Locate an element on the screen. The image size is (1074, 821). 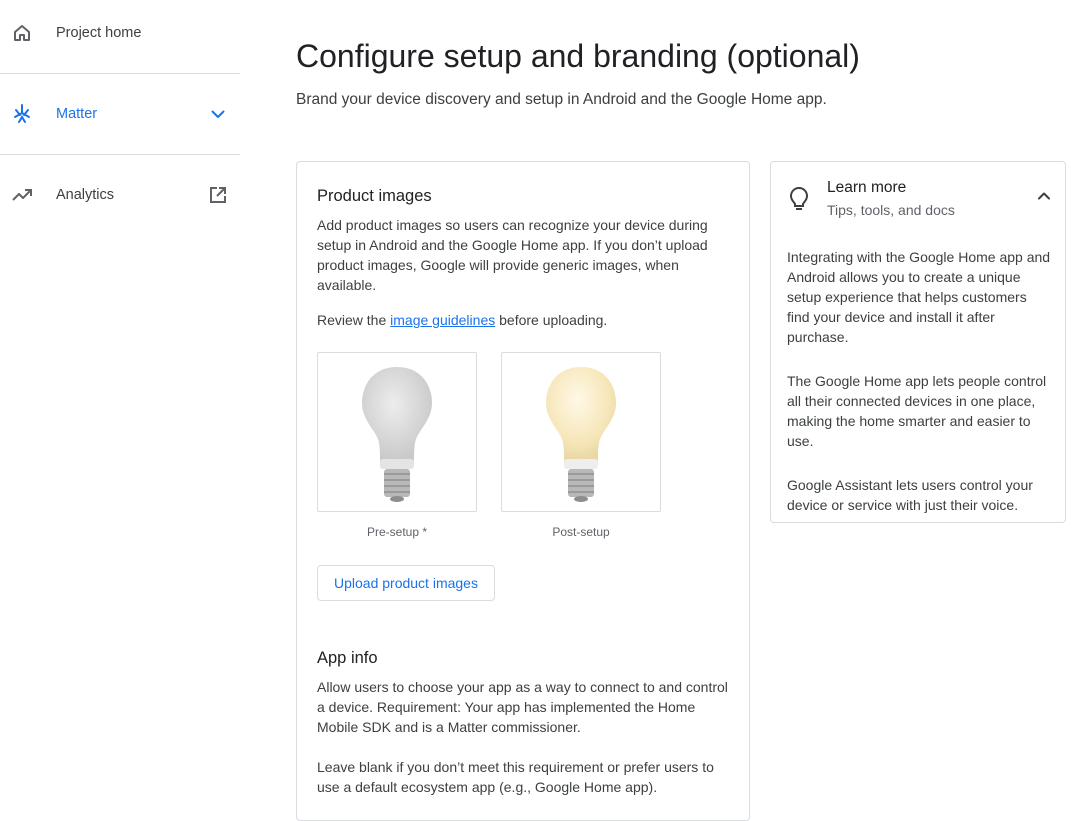
sidebar-item-matter: Matter is located at coordinates (120, 114).